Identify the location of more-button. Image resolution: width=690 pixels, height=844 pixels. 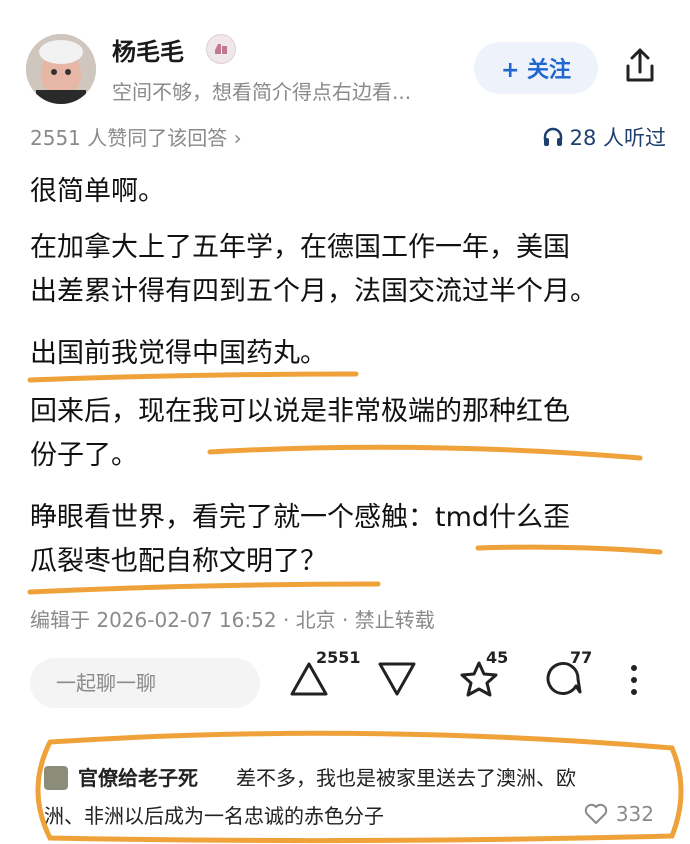
(634, 682).